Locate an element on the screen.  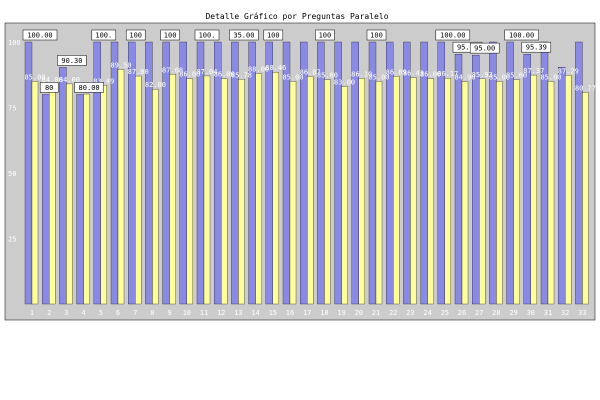
x-tick-label: 10 is located at coordinates (187, 313).